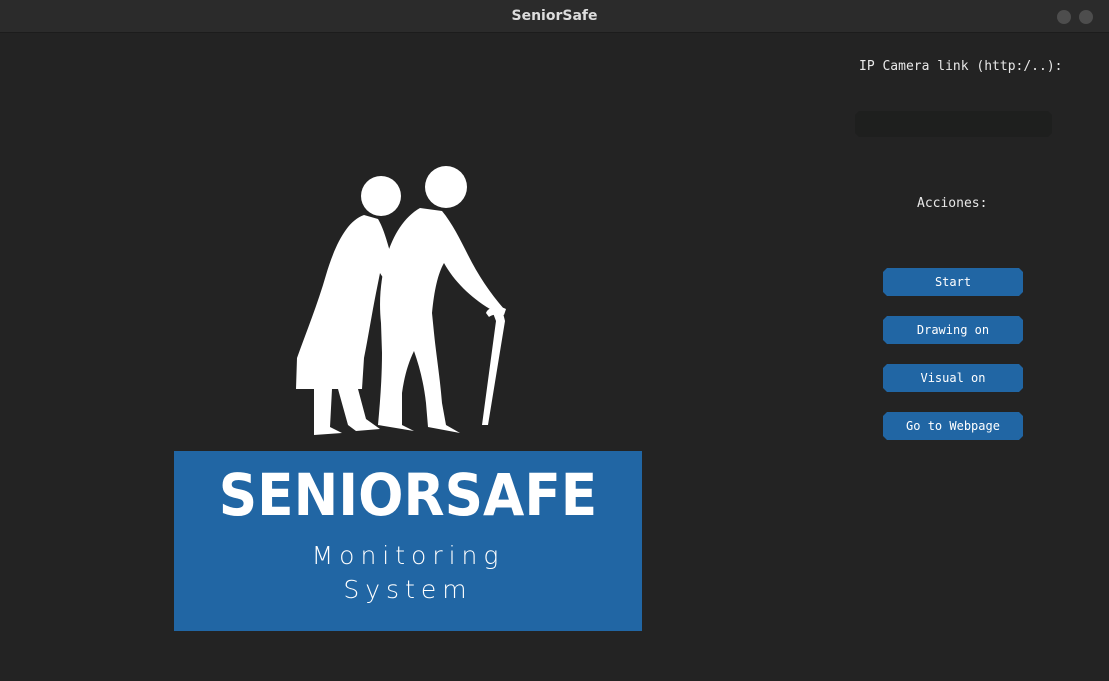 The width and height of the screenshot is (1109, 681). I want to click on start-button: Start, so click(953, 282).